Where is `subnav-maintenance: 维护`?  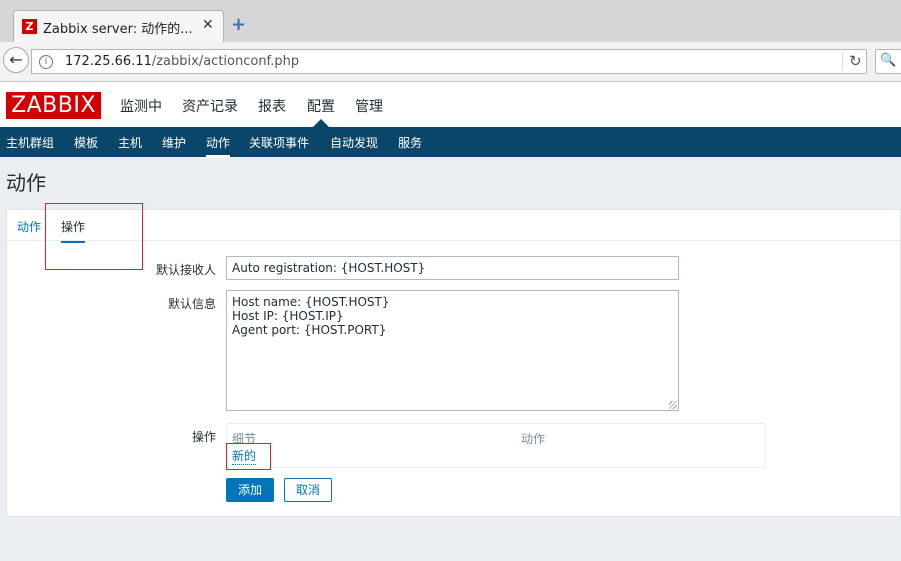 subnav-maintenance: 维护 is located at coordinates (174, 142).